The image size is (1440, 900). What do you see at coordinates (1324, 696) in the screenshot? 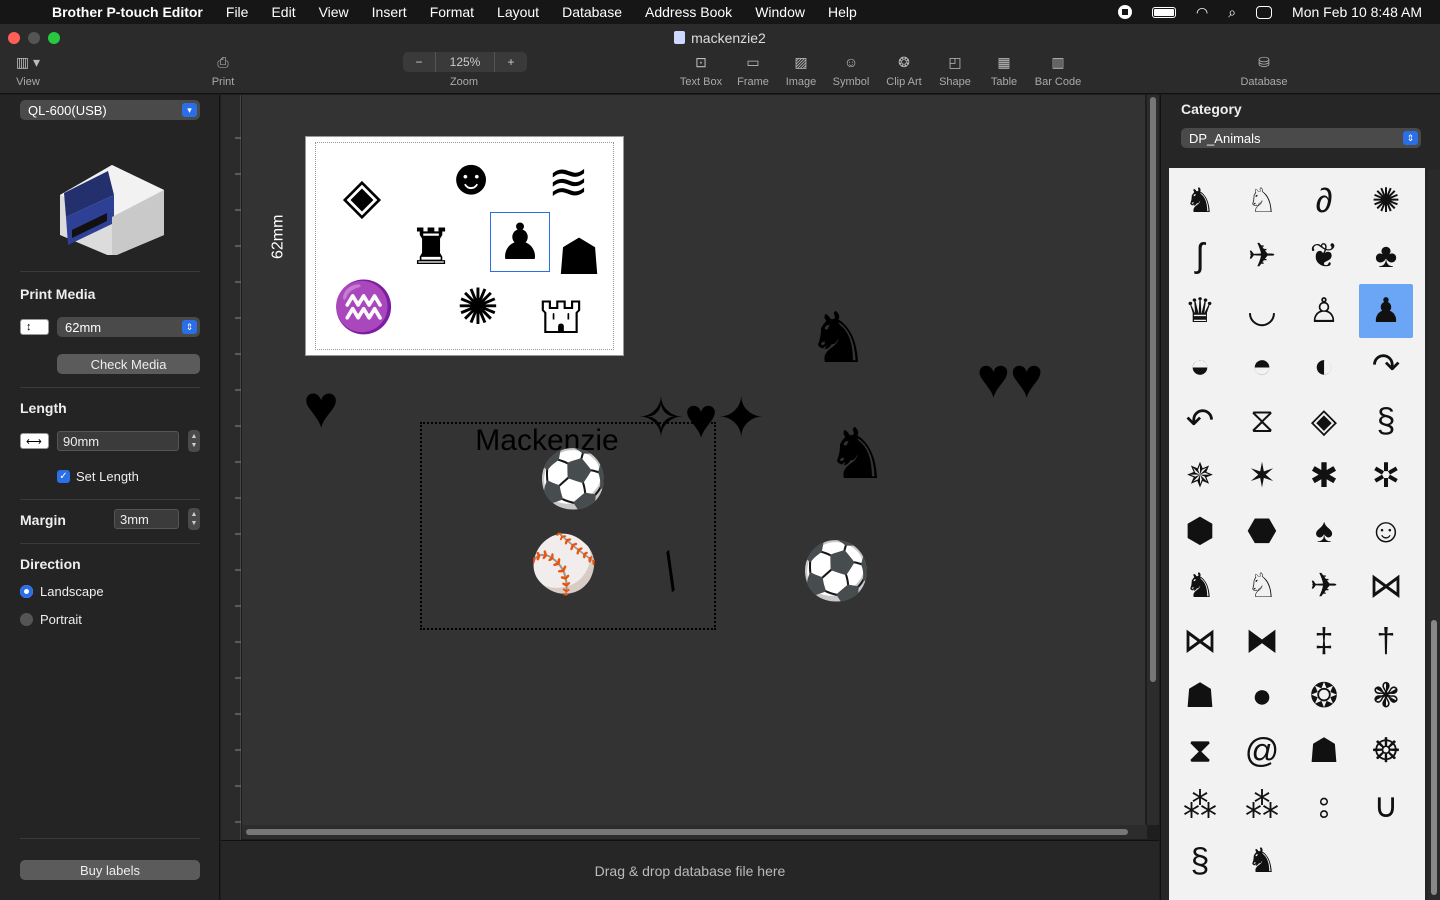
I see `clip-bee: ❂` at bounding box center [1324, 696].